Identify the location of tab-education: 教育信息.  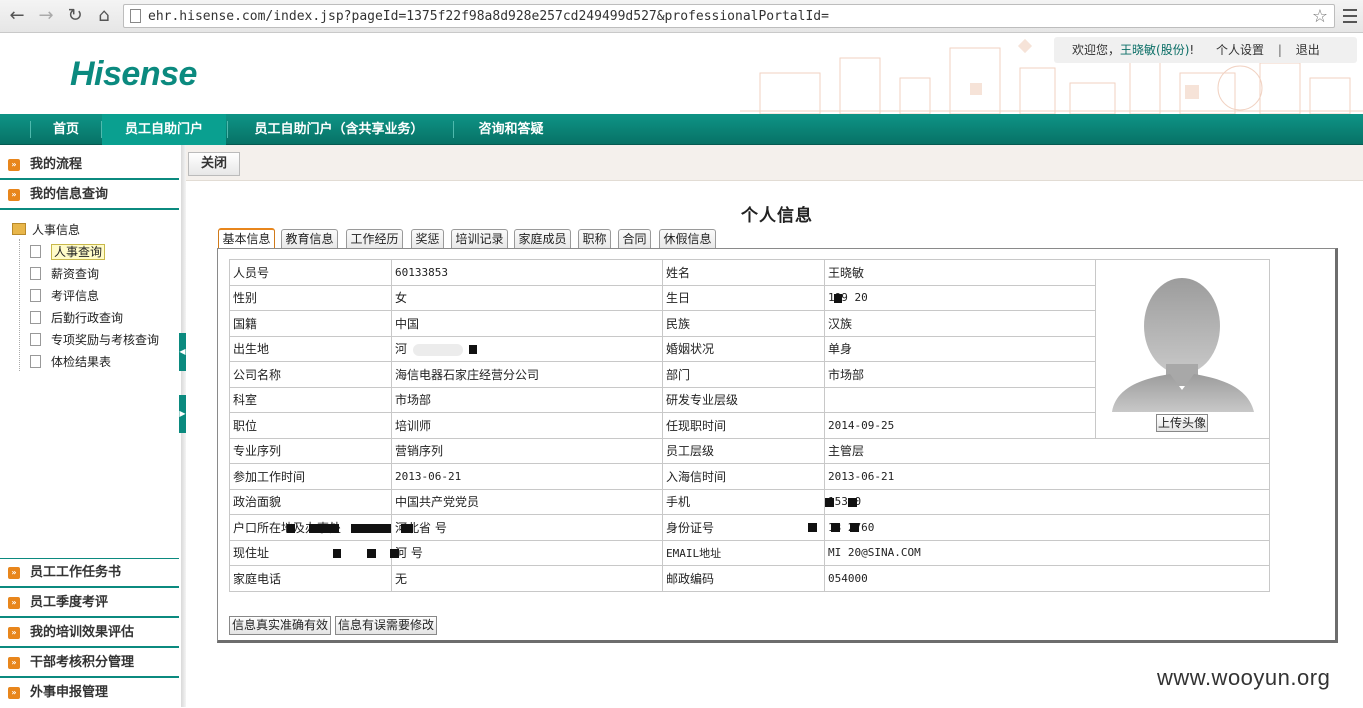
(309, 239).